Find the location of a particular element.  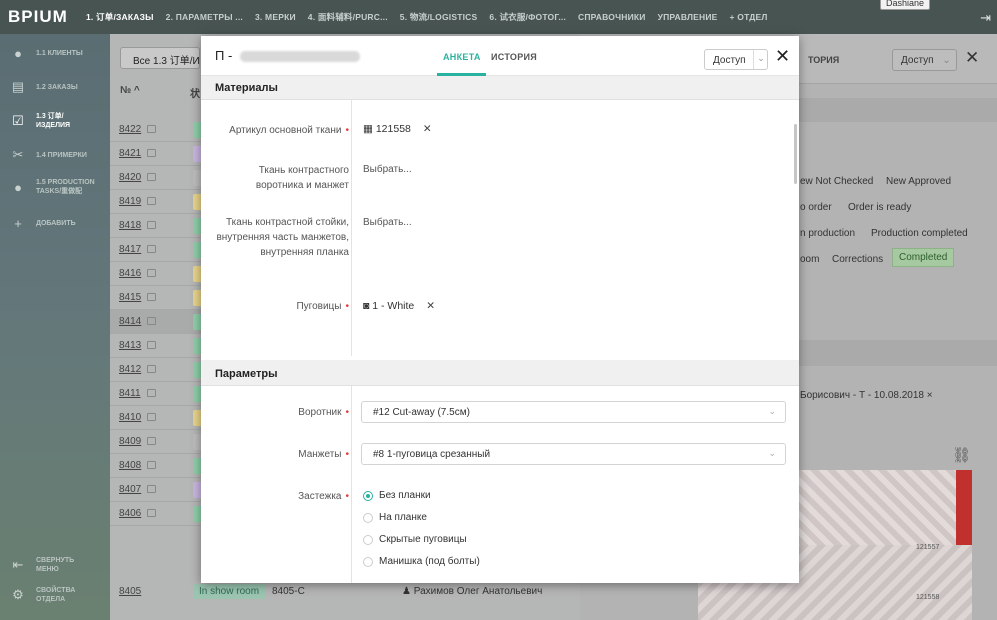

tab-history: ИСТОРИЯ is located at coordinates (514, 57).